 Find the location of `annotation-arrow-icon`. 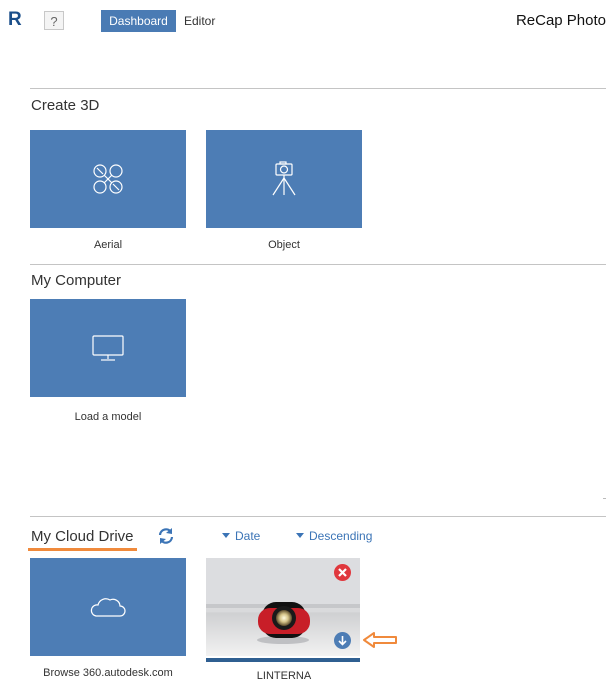

annotation-arrow-icon is located at coordinates (380, 640).